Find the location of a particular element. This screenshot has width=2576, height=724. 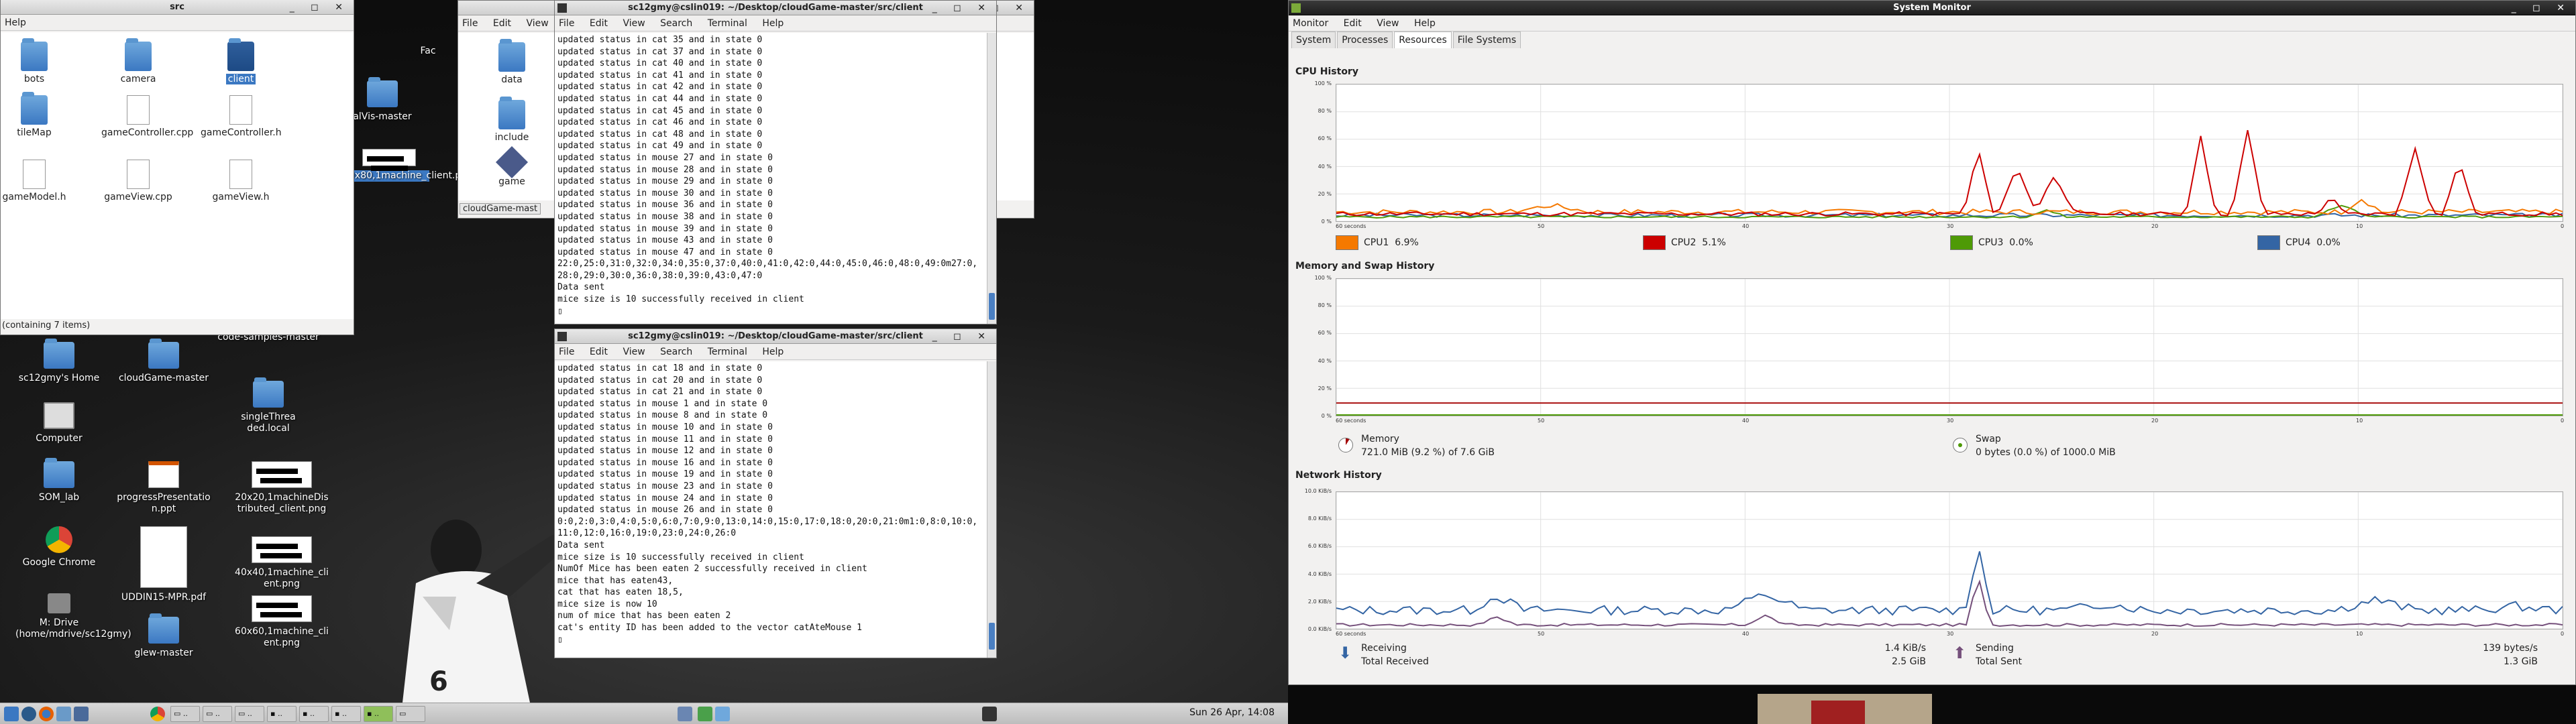

taskbar-item-terminal-1: ▪ .. is located at coordinates (282, 714).